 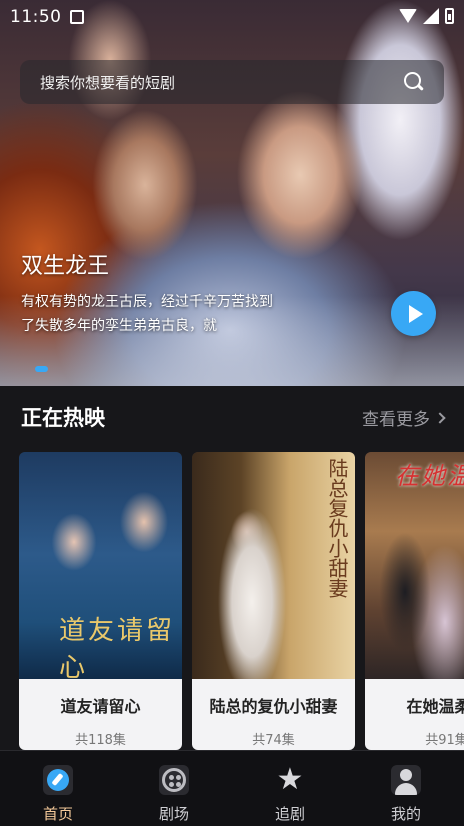 I want to click on card-info: 道友请留心 共118集, so click(x=100, y=714).